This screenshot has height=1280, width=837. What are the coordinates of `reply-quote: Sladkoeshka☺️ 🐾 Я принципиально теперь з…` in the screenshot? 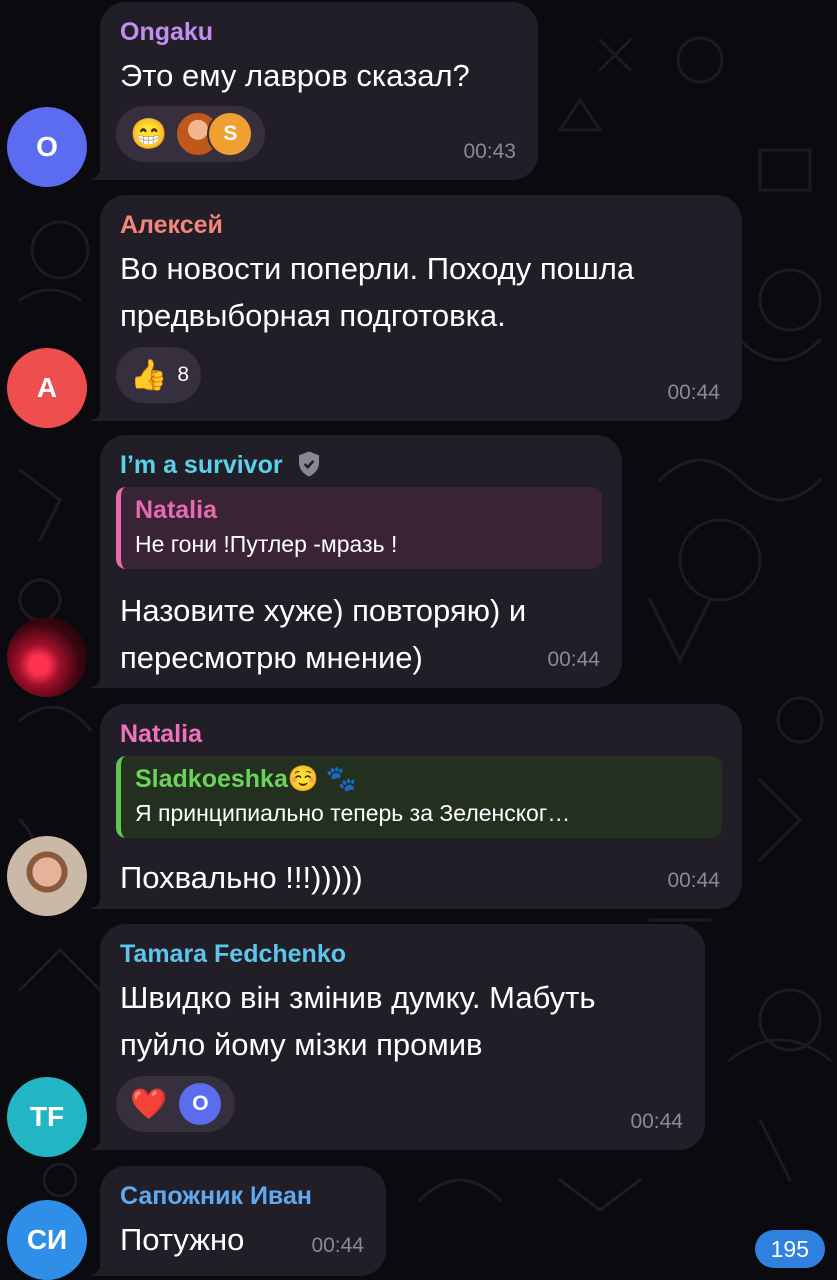 It's located at (419, 797).